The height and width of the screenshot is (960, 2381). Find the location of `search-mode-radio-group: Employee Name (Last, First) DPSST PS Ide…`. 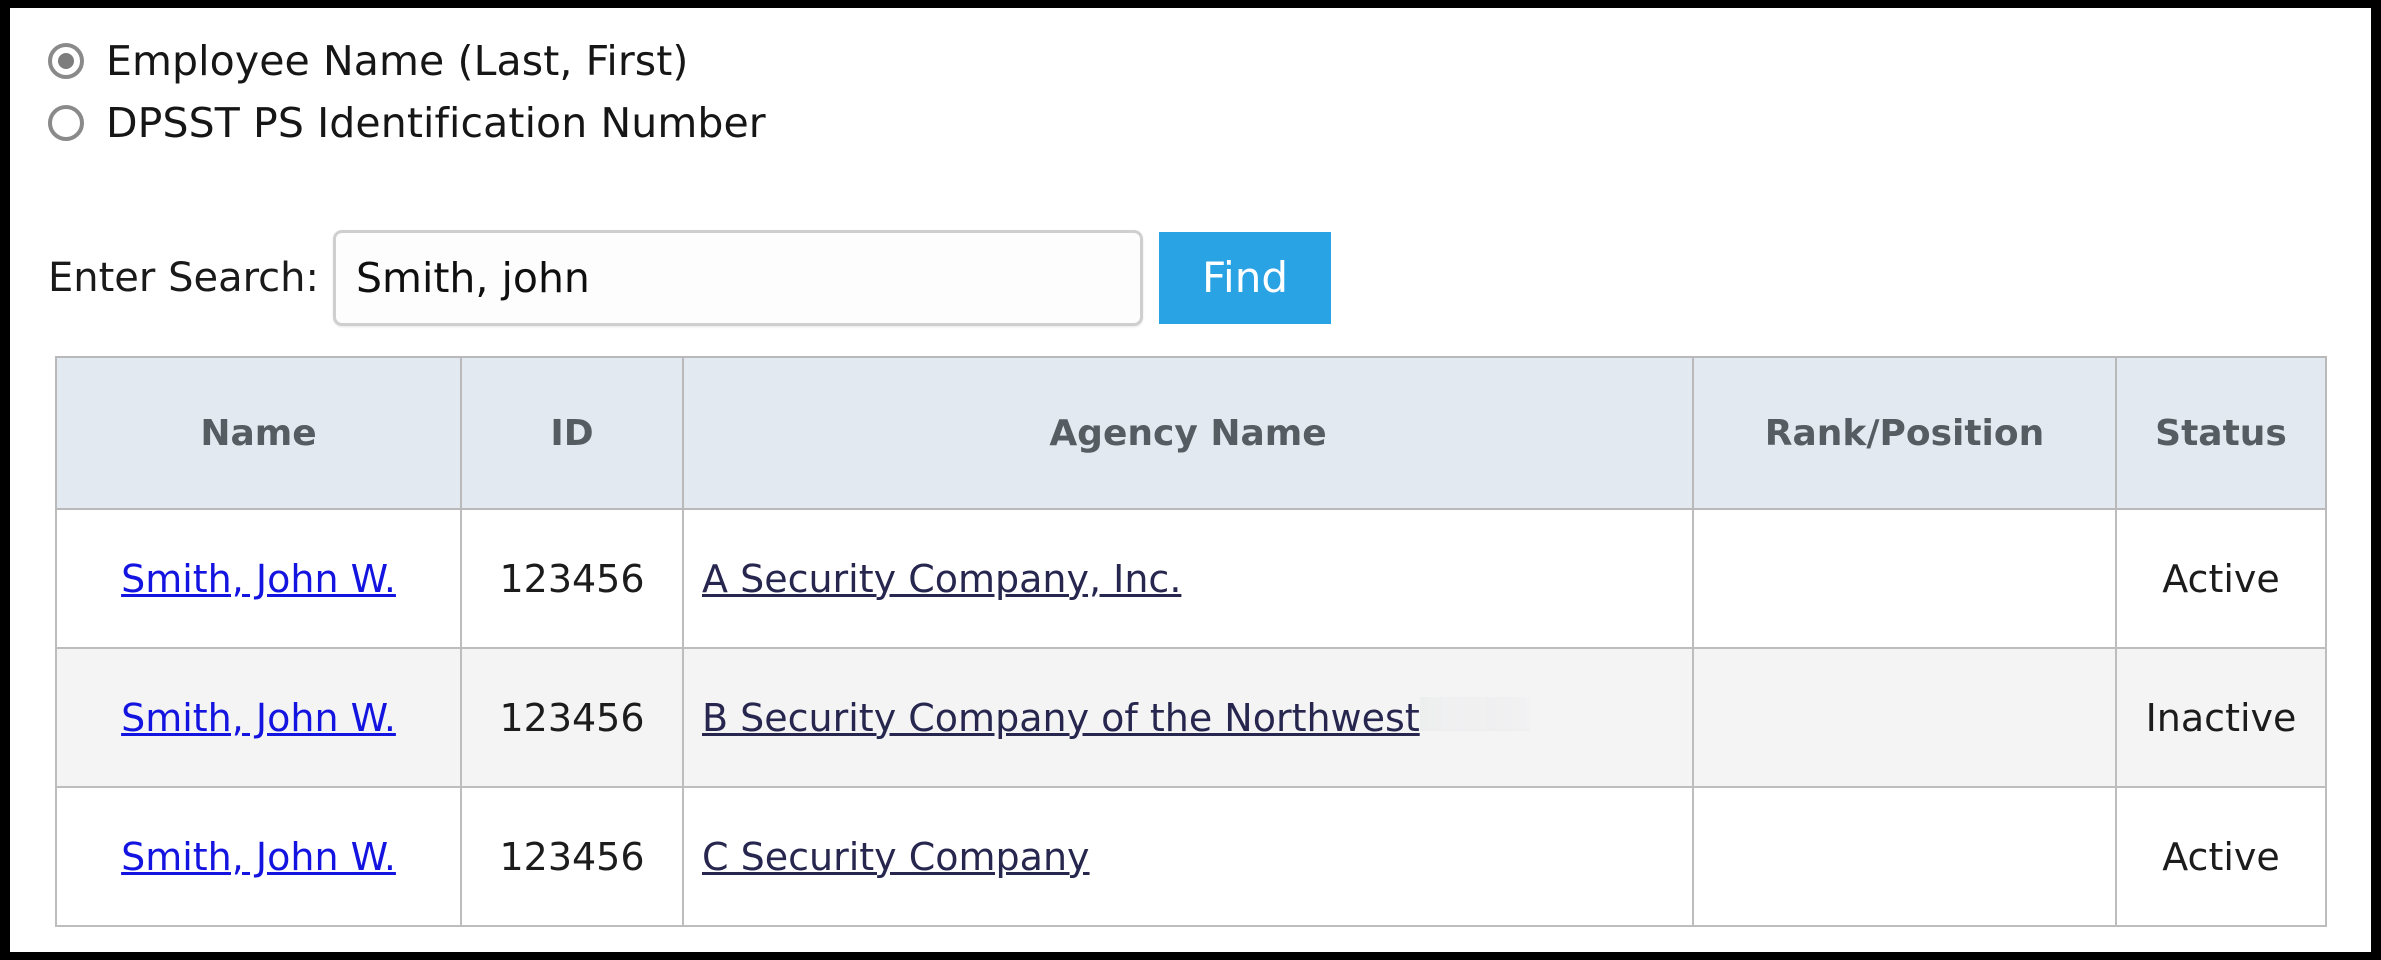

search-mode-radio-group: Employee Name (Last, First) DPSST PS Ide… is located at coordinates (407, 92).